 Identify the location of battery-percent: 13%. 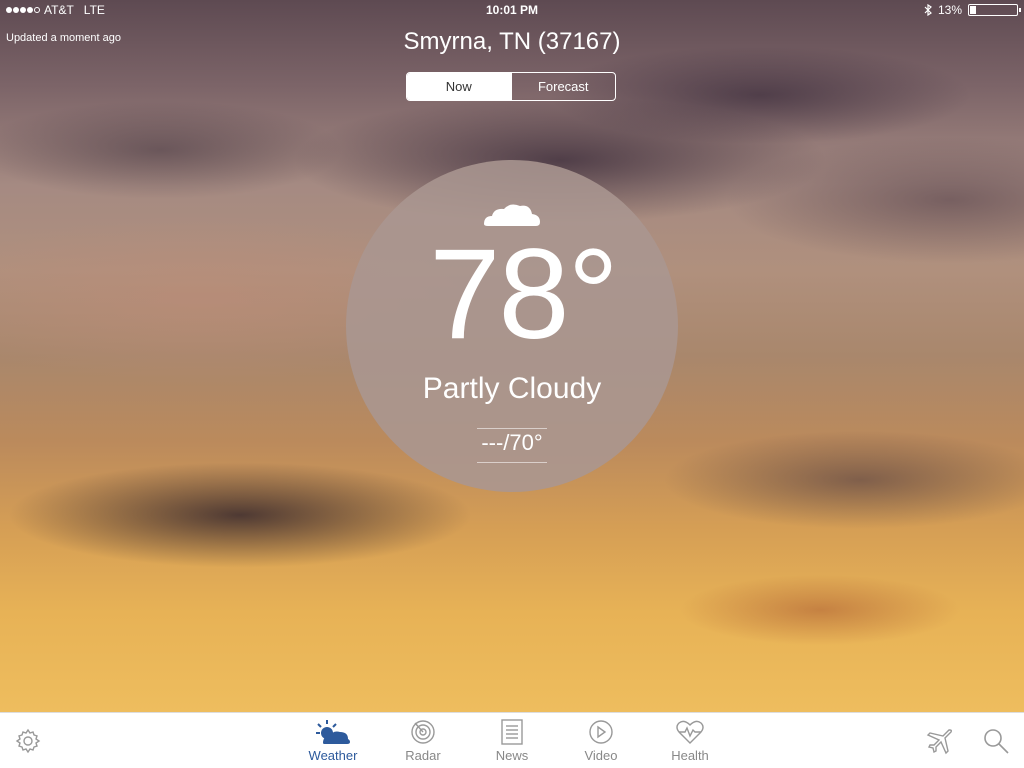
(949, 10).